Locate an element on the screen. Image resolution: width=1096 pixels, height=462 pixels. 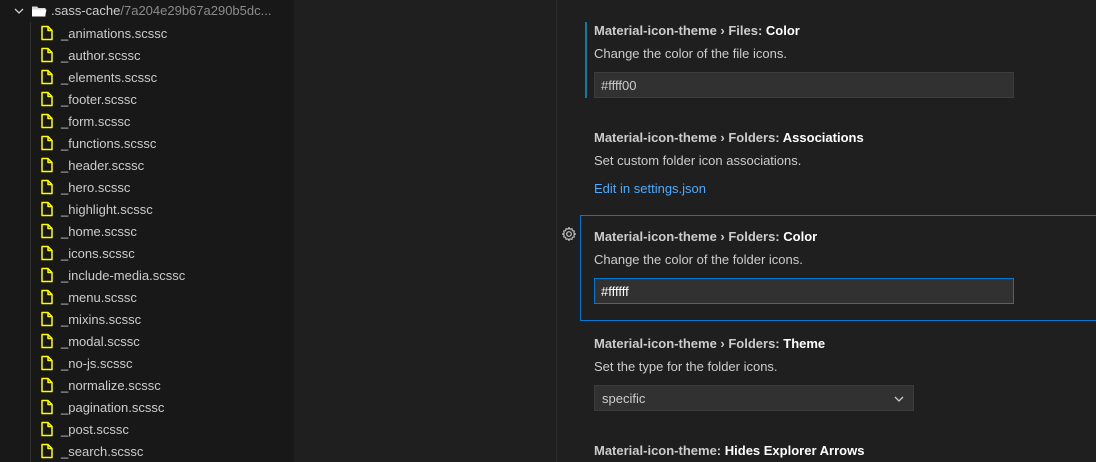
file-name: _menu.scssc is located at coordinates (99, 297).